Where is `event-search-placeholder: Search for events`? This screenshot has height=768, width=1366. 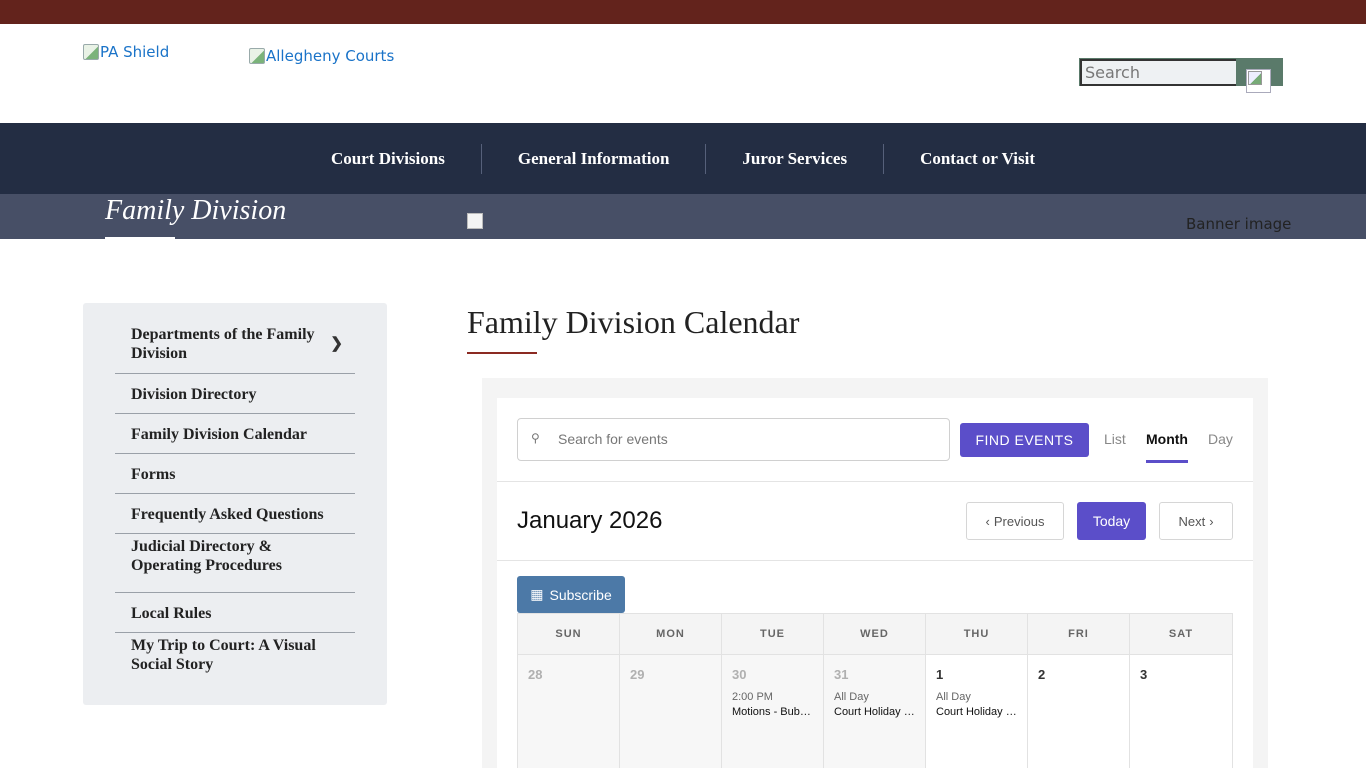 event-search-placeholder: Search for events is located at coordinates (613, 439).